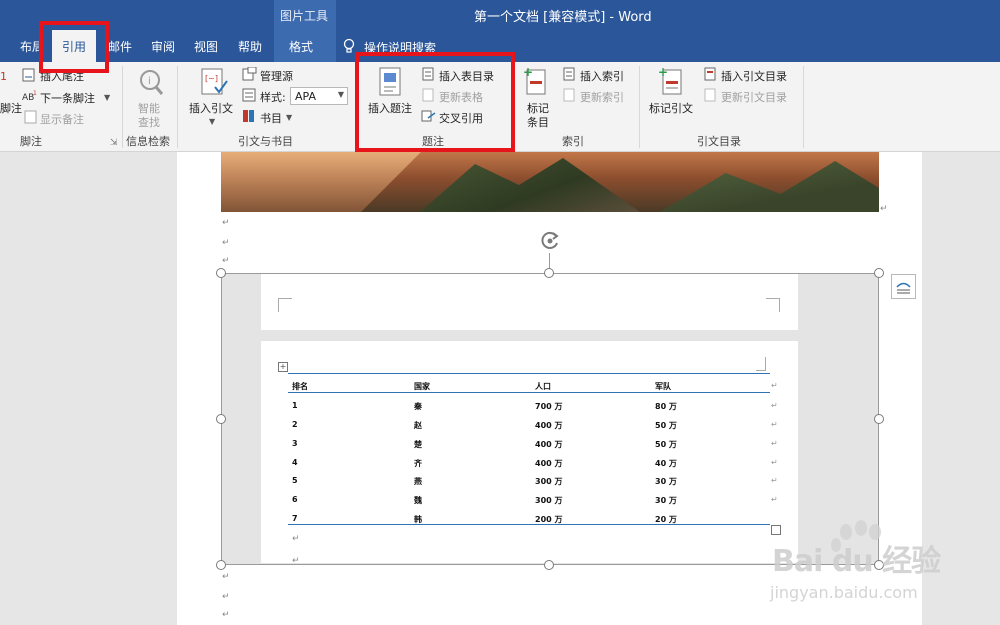 The width and height of the screenshot is (1000, 625). Describe the element at coordinates (114, 143) in the screenshot. I see `dialog-launcher-icon: ⇲` at that location.